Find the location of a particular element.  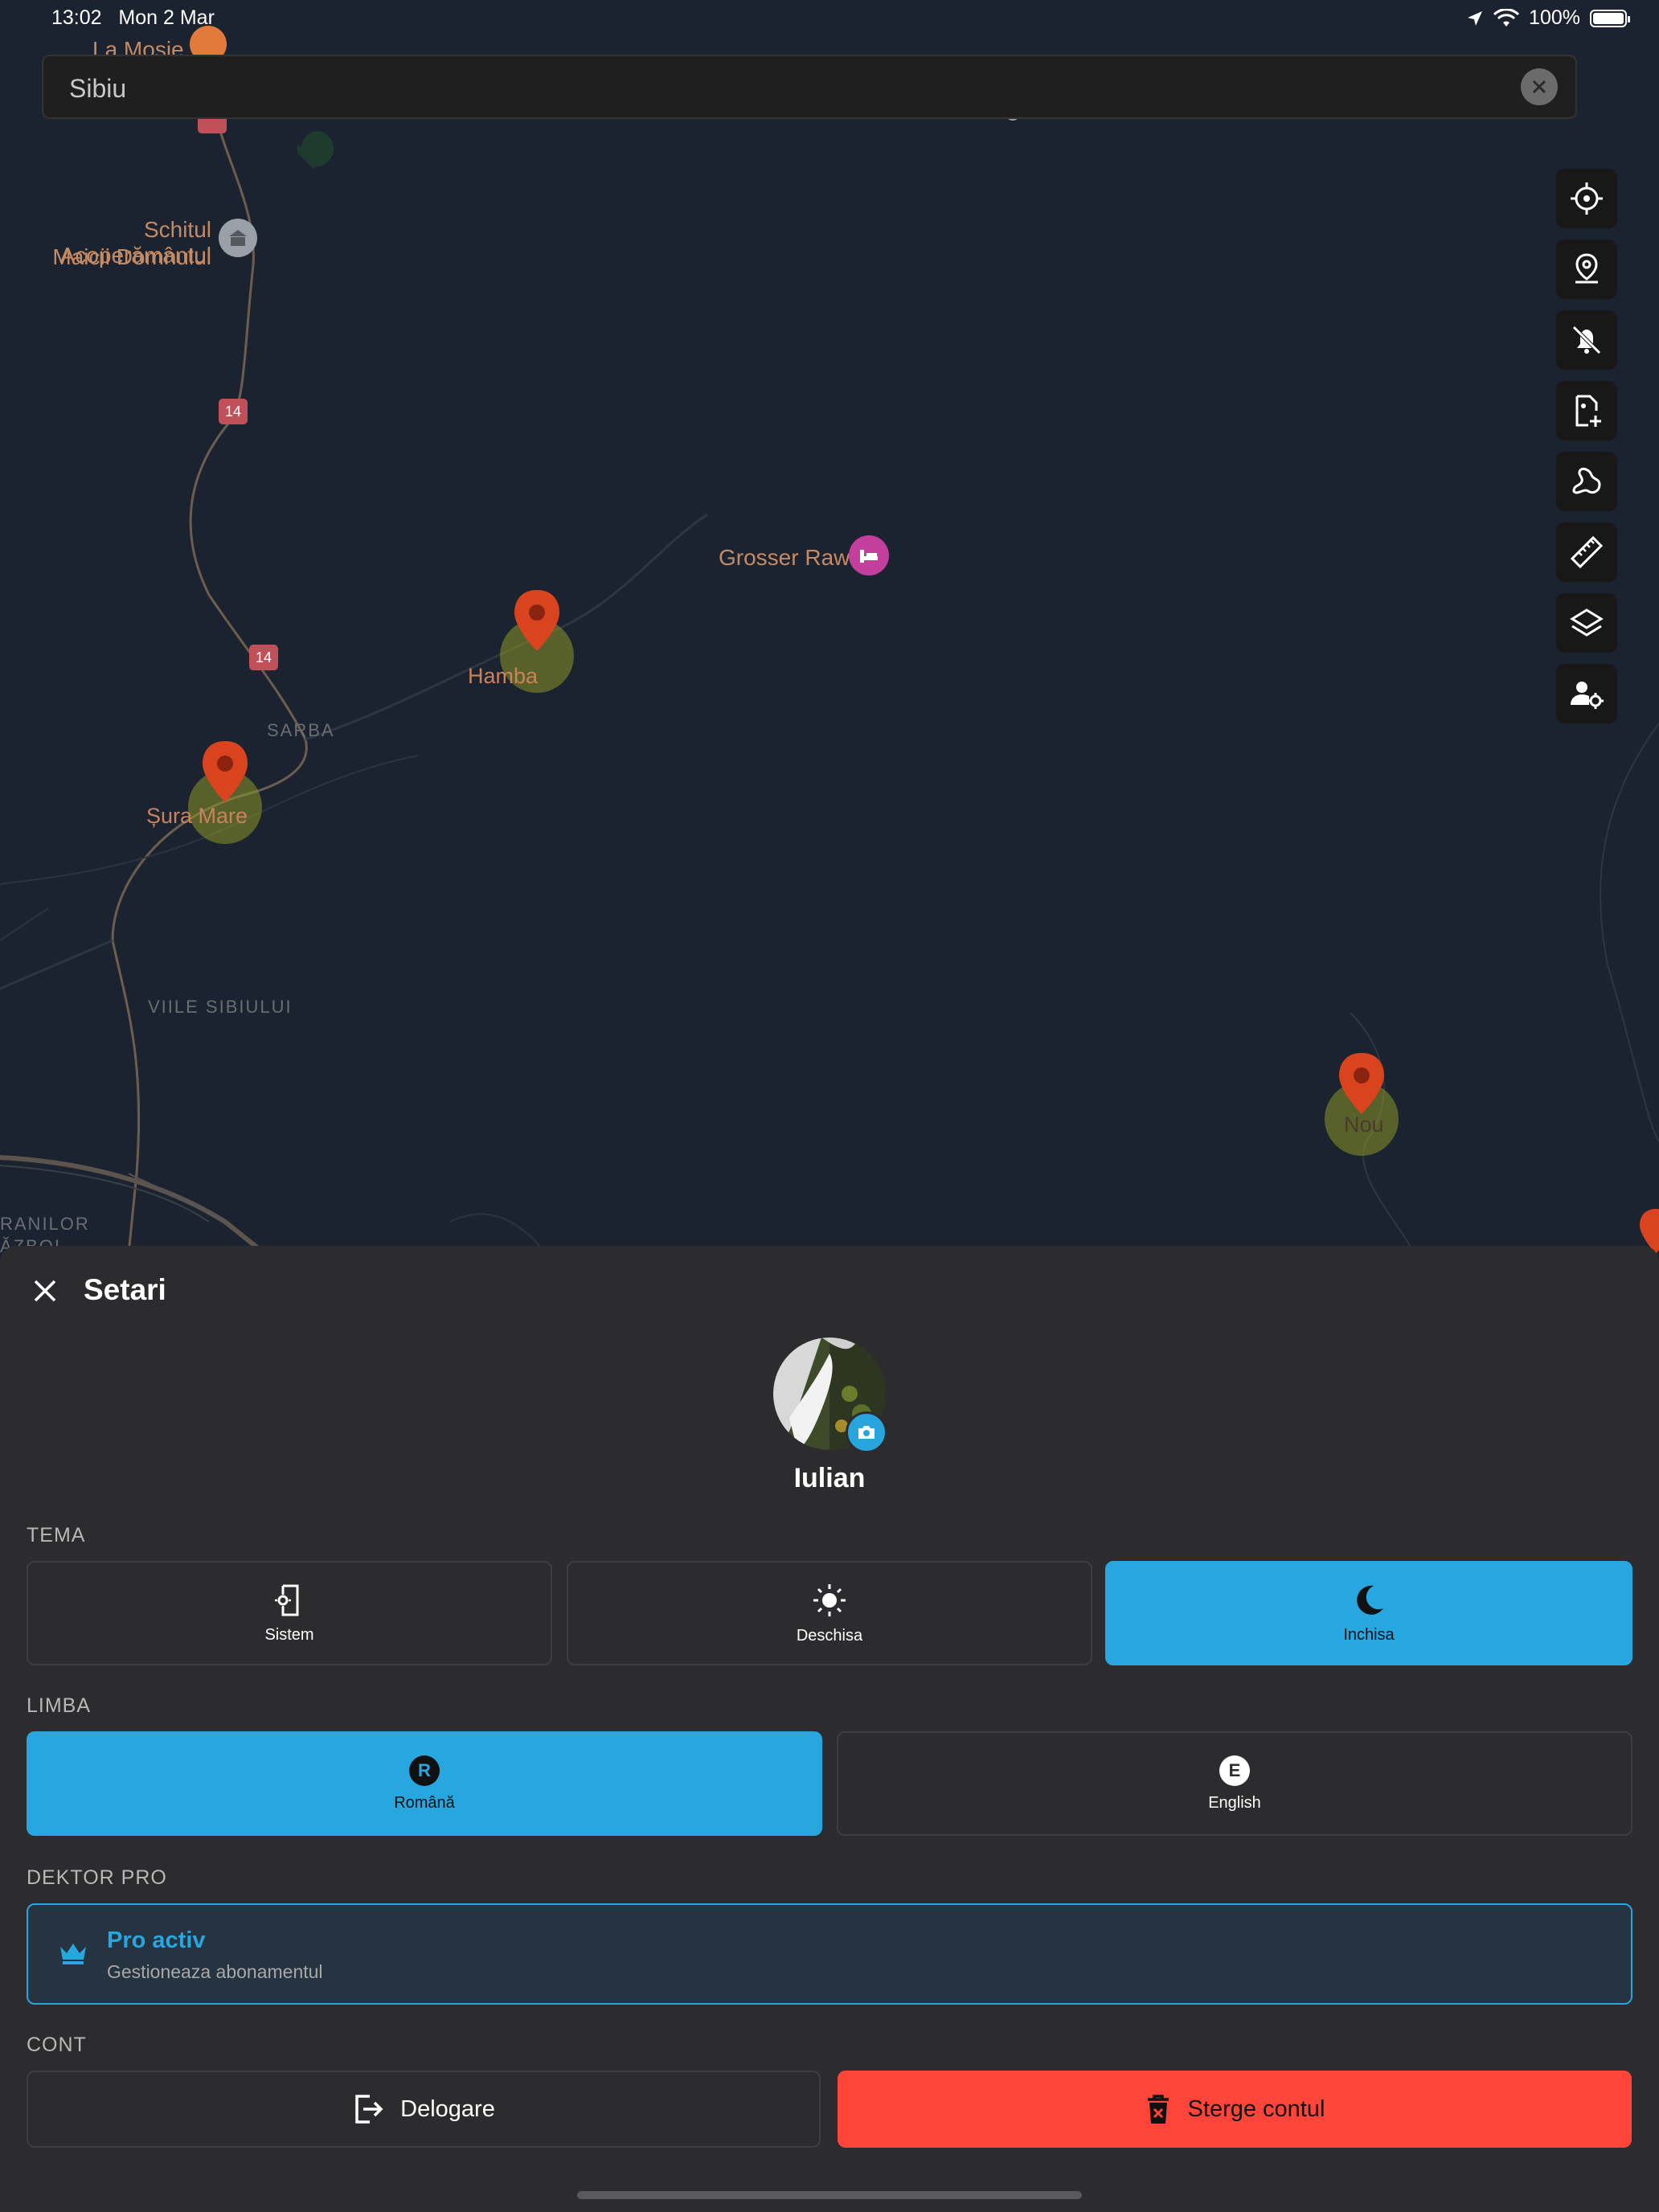

ruler-button is located at coordinates (1586, 552).